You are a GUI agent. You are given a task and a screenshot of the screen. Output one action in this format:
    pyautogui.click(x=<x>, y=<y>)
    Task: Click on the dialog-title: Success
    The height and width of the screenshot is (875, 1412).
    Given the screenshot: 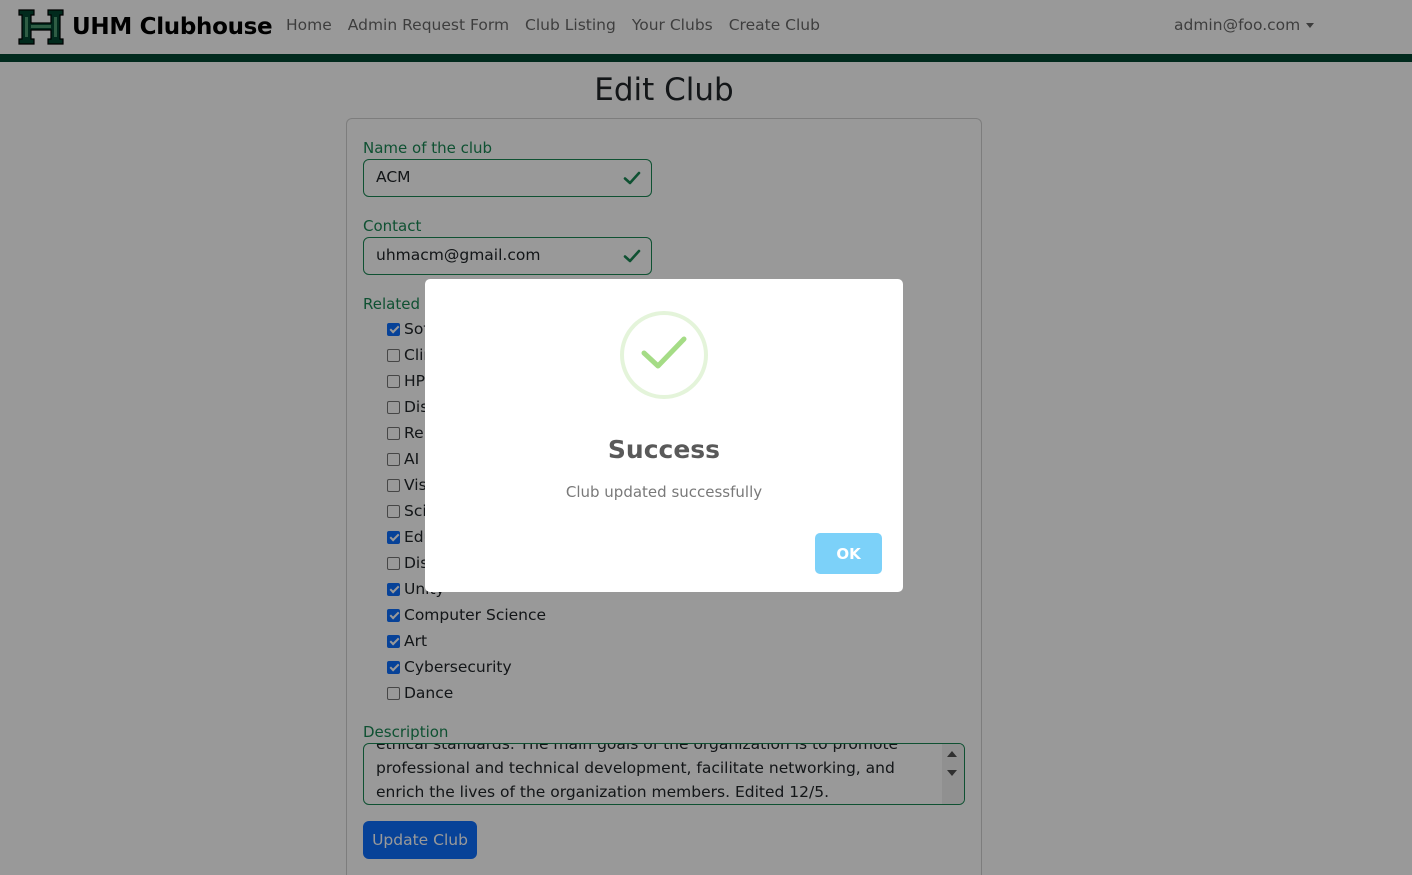 What is the action you would take?
    pyautogui.click(x=664, y=449)
    